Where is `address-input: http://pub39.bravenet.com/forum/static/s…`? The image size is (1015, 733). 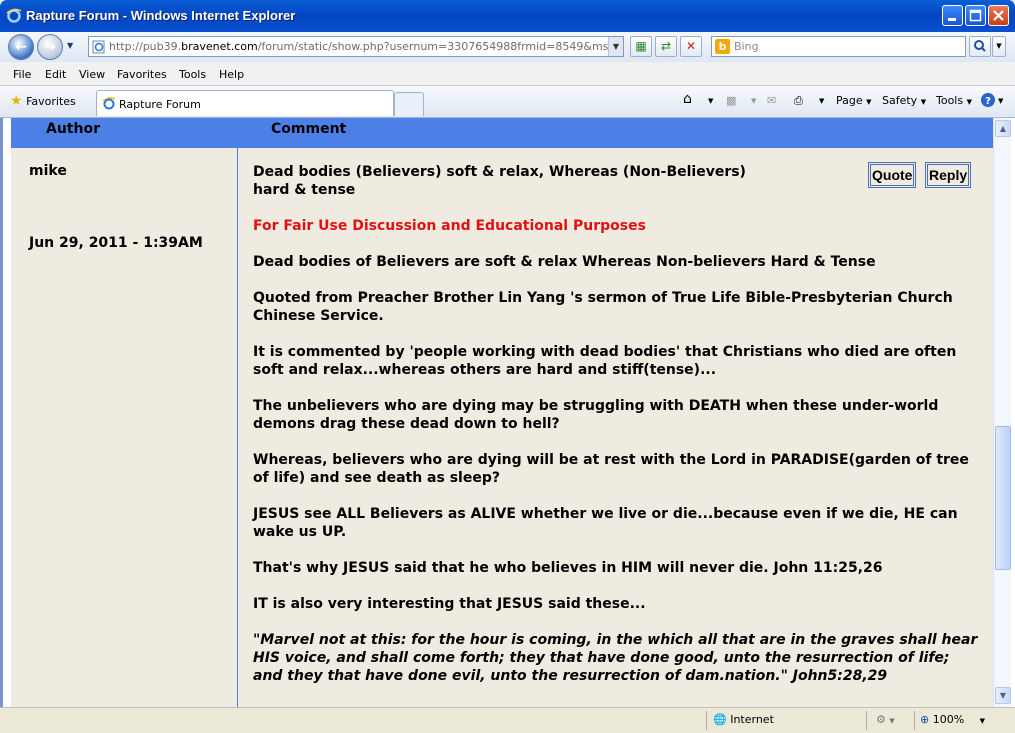 address-input: http://pub39.bravenet.com/forum/static/s… is located at coordinates (356, 46).